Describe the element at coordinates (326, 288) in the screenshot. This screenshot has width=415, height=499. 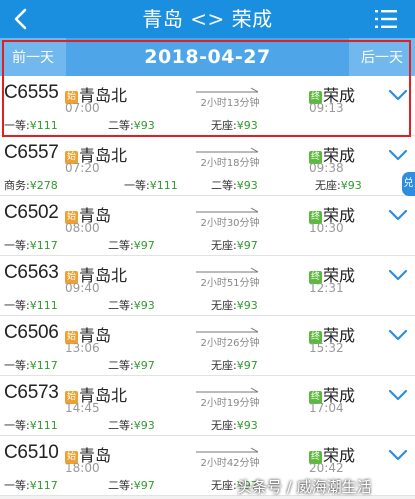
I see `arrival-time: 12:31` at that location.